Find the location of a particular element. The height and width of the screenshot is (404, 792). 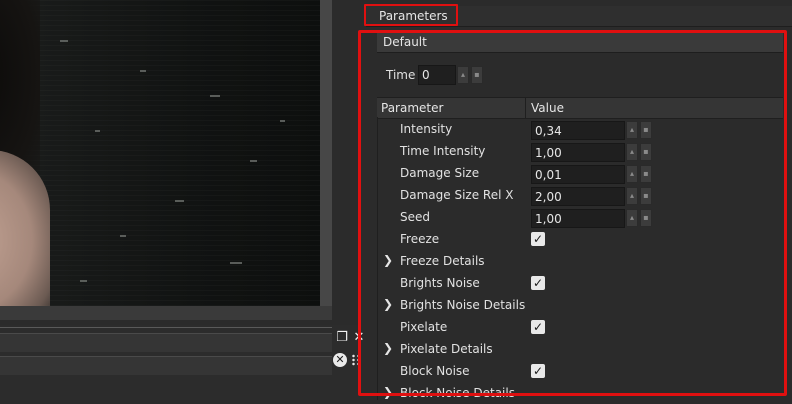

video-skin-region is located at coordinates (25, 228).